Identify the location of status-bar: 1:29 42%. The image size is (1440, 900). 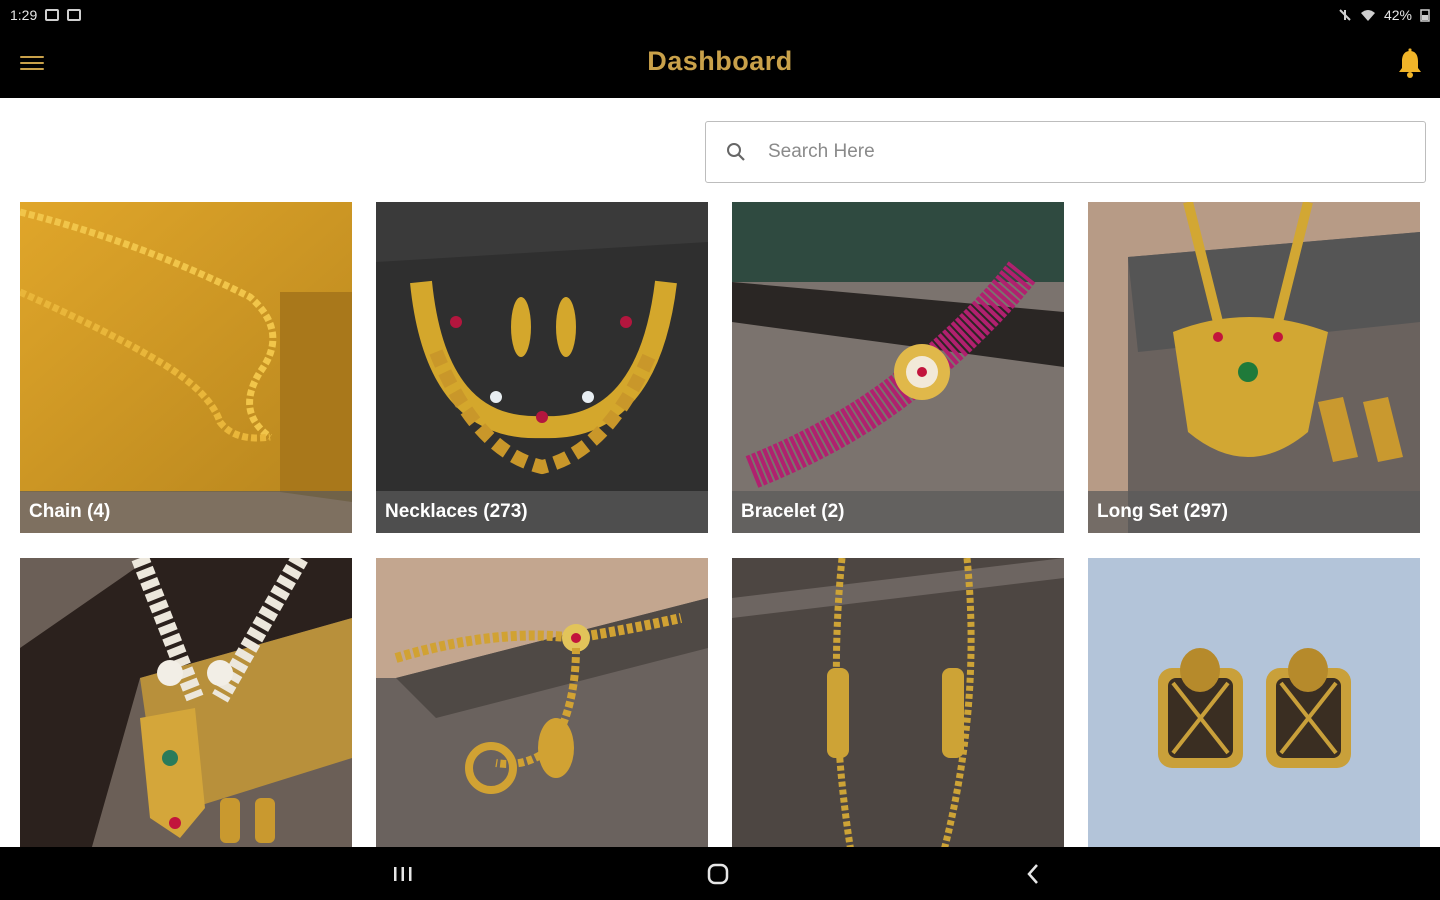
(720, 15).